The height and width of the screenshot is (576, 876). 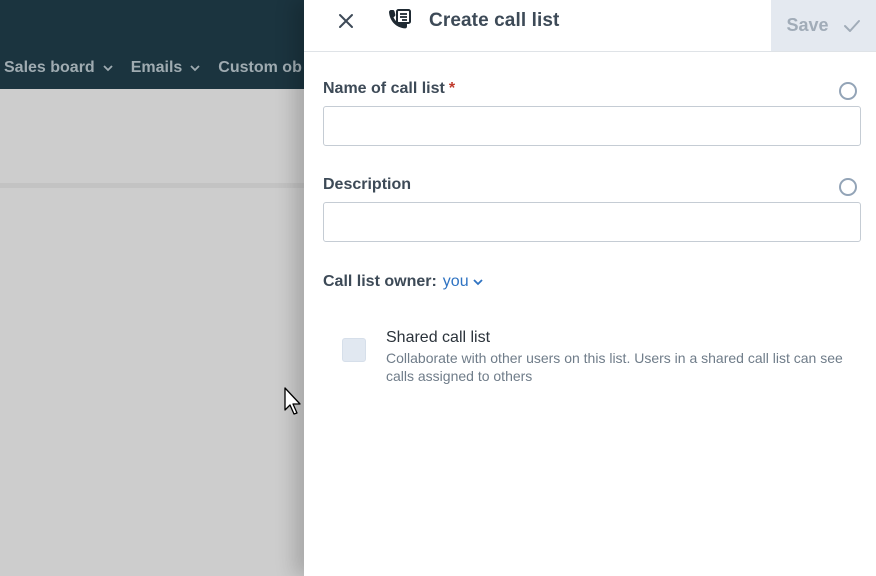 I want to click on close-icon, so click(x=346, y=21).